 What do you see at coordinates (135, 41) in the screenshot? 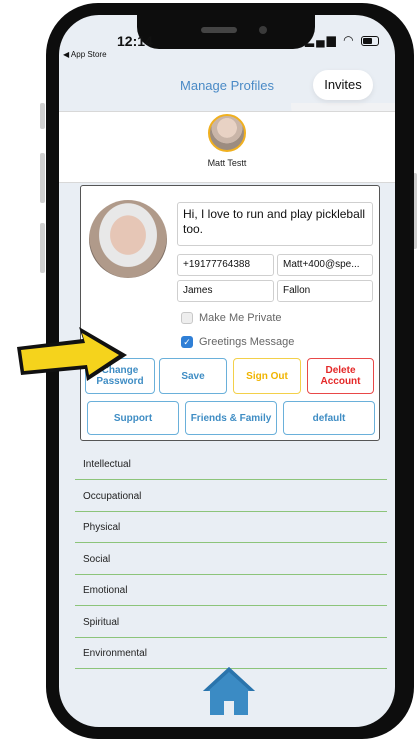
I see `status-time: 12:14` at bounding box center [135, 41].